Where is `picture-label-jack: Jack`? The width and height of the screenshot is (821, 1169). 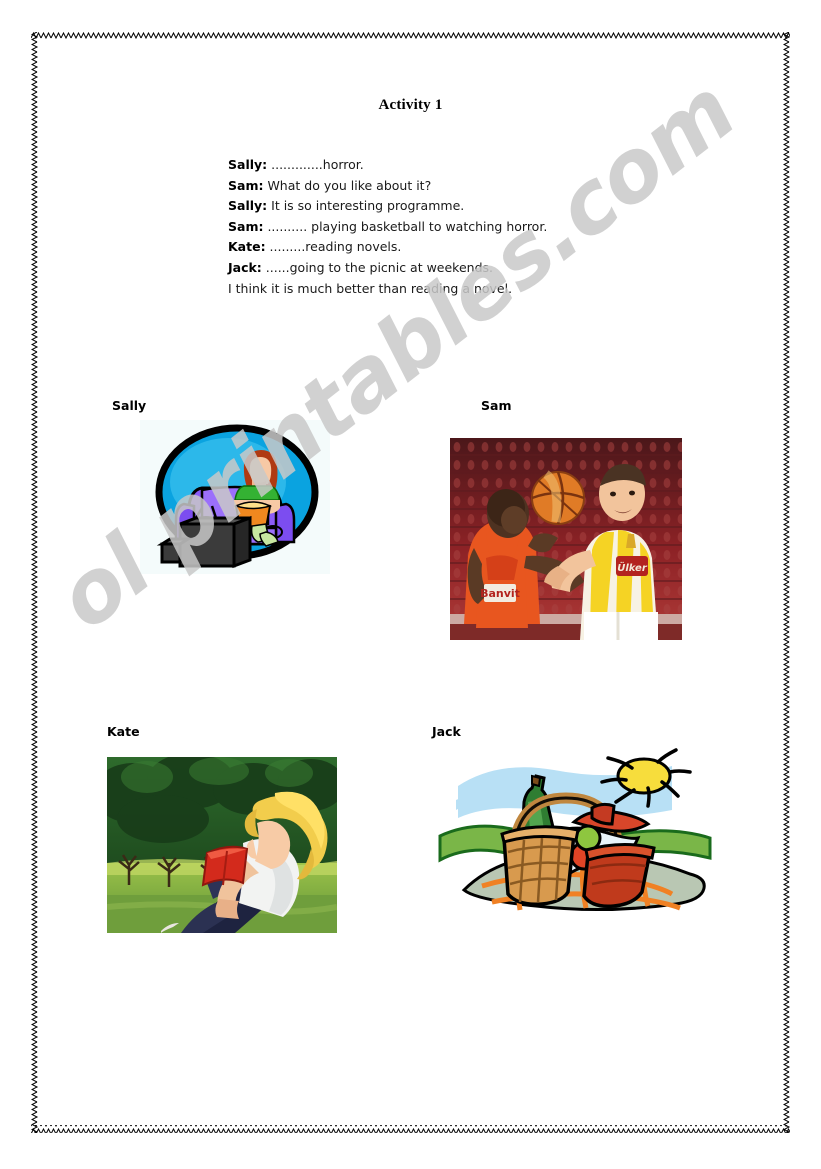
picture-label-jack: Jack is located at coordinates (446, 731).